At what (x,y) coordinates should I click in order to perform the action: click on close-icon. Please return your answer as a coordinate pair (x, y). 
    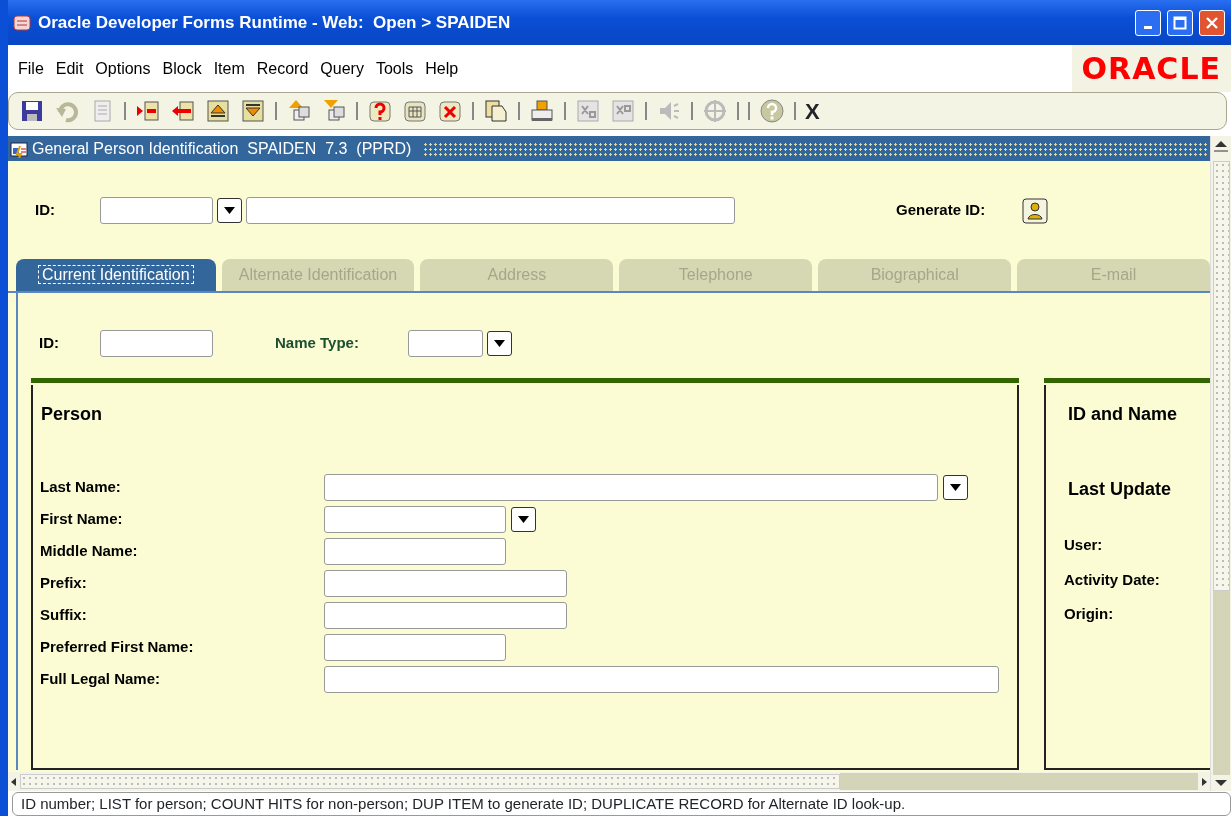
    Looking at the image, I should click on (1212, 22).